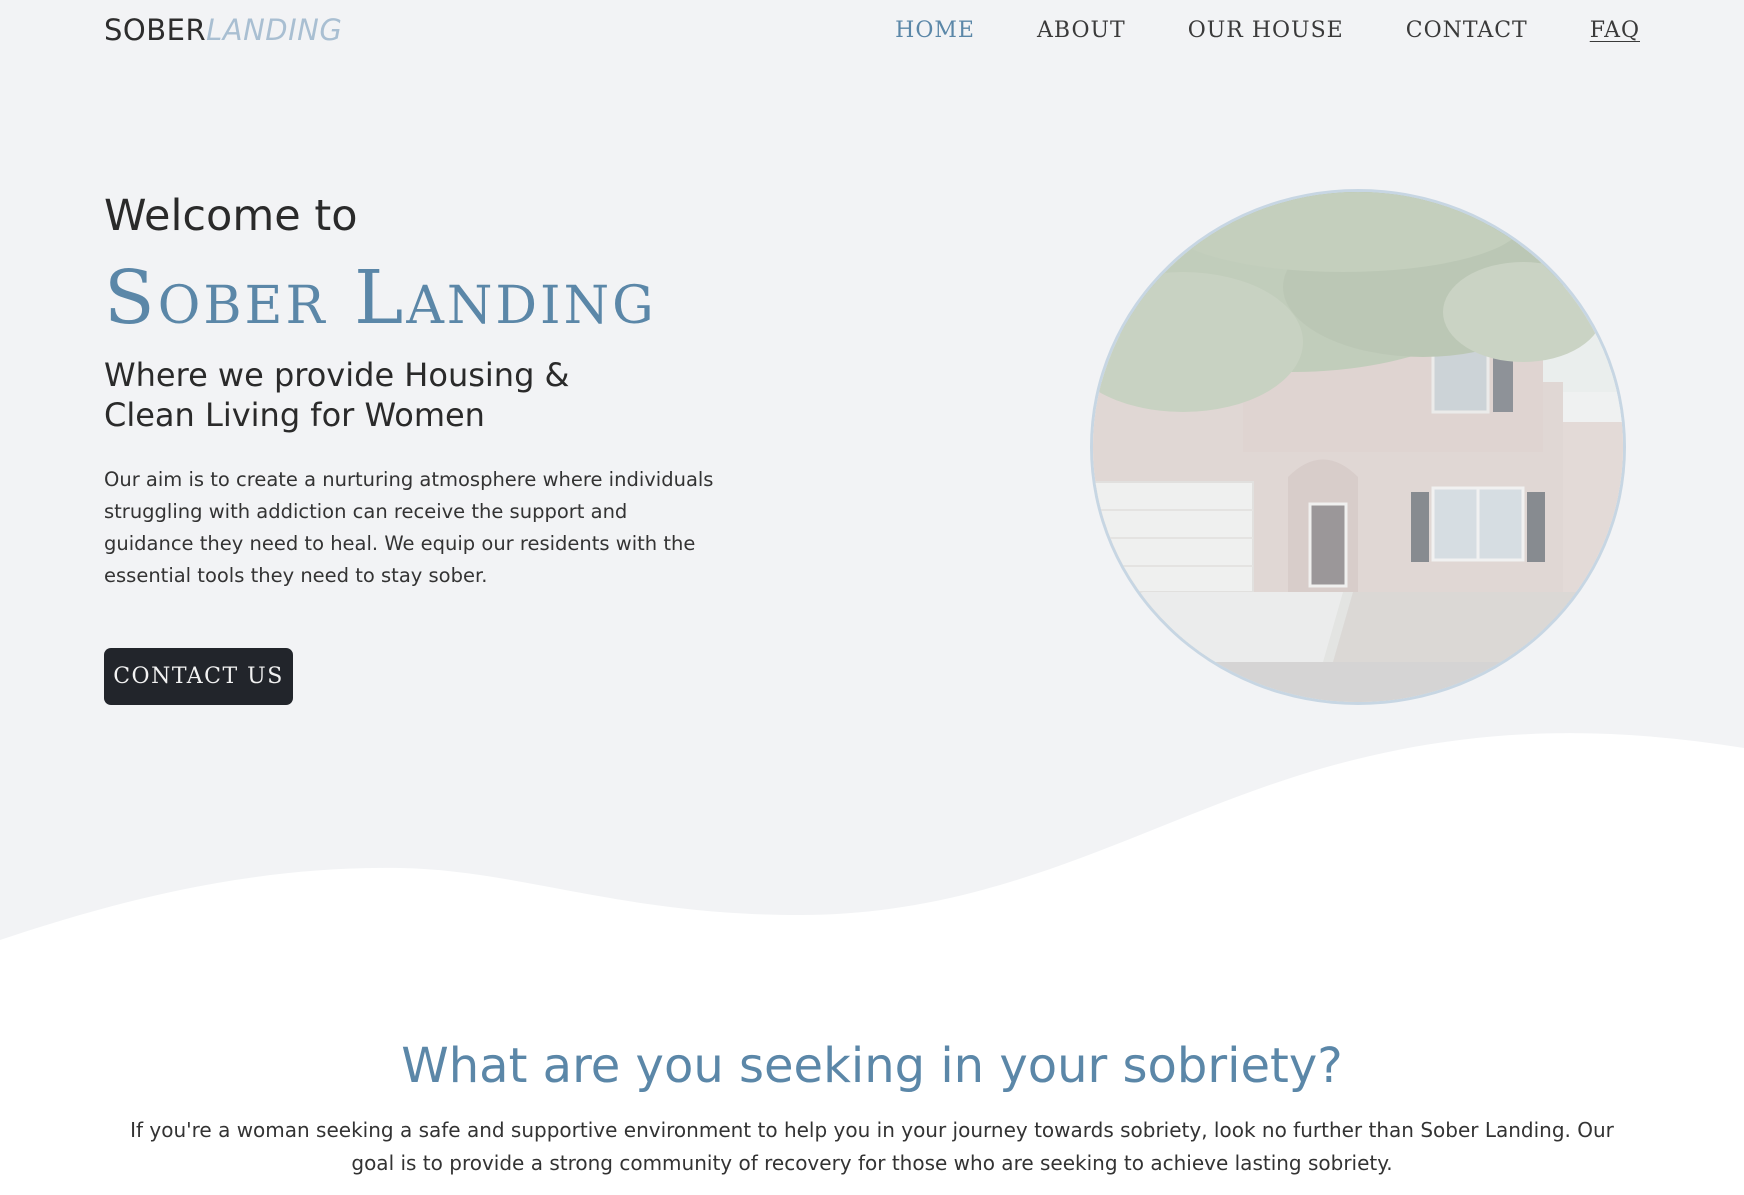  Describe the element at coordinates (1467, 31) in the screenshot. I see `nav-link-contact: CONTACT` at that location.